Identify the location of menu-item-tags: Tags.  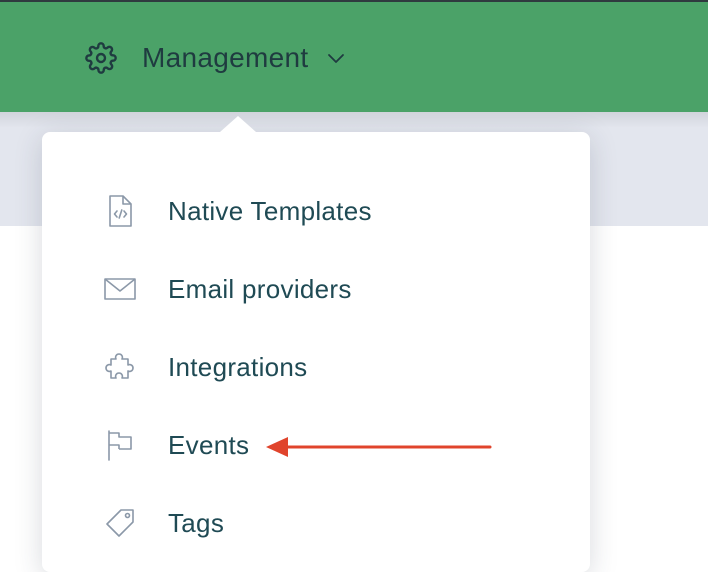
(316, 523).